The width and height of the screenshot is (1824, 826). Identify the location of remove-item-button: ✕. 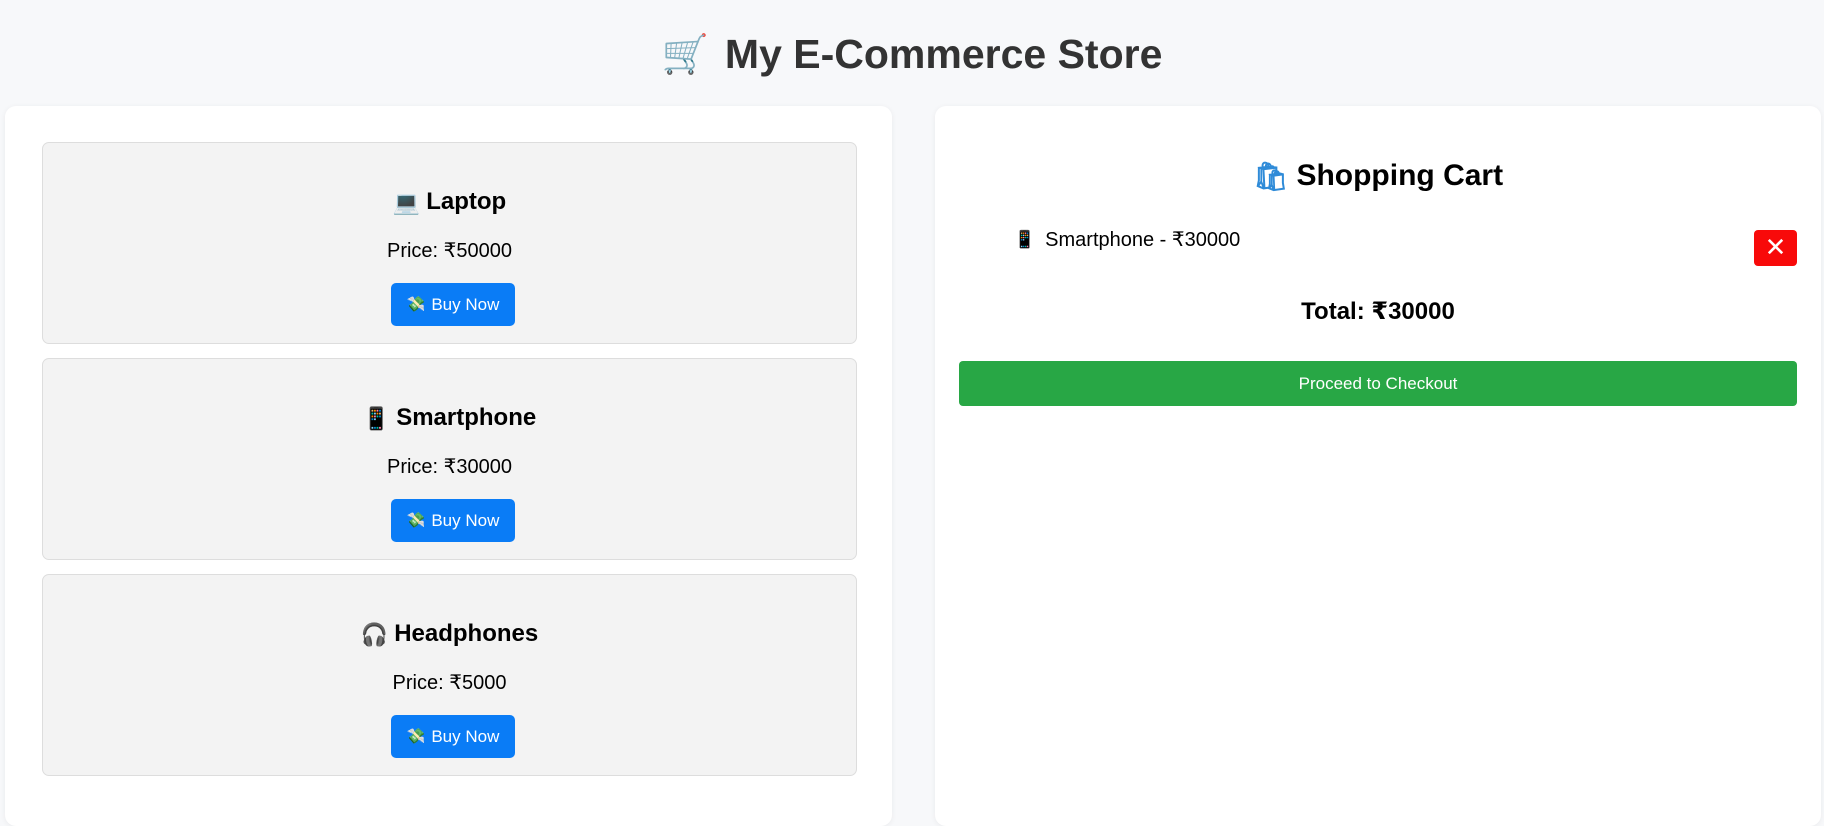
(1775, 248).